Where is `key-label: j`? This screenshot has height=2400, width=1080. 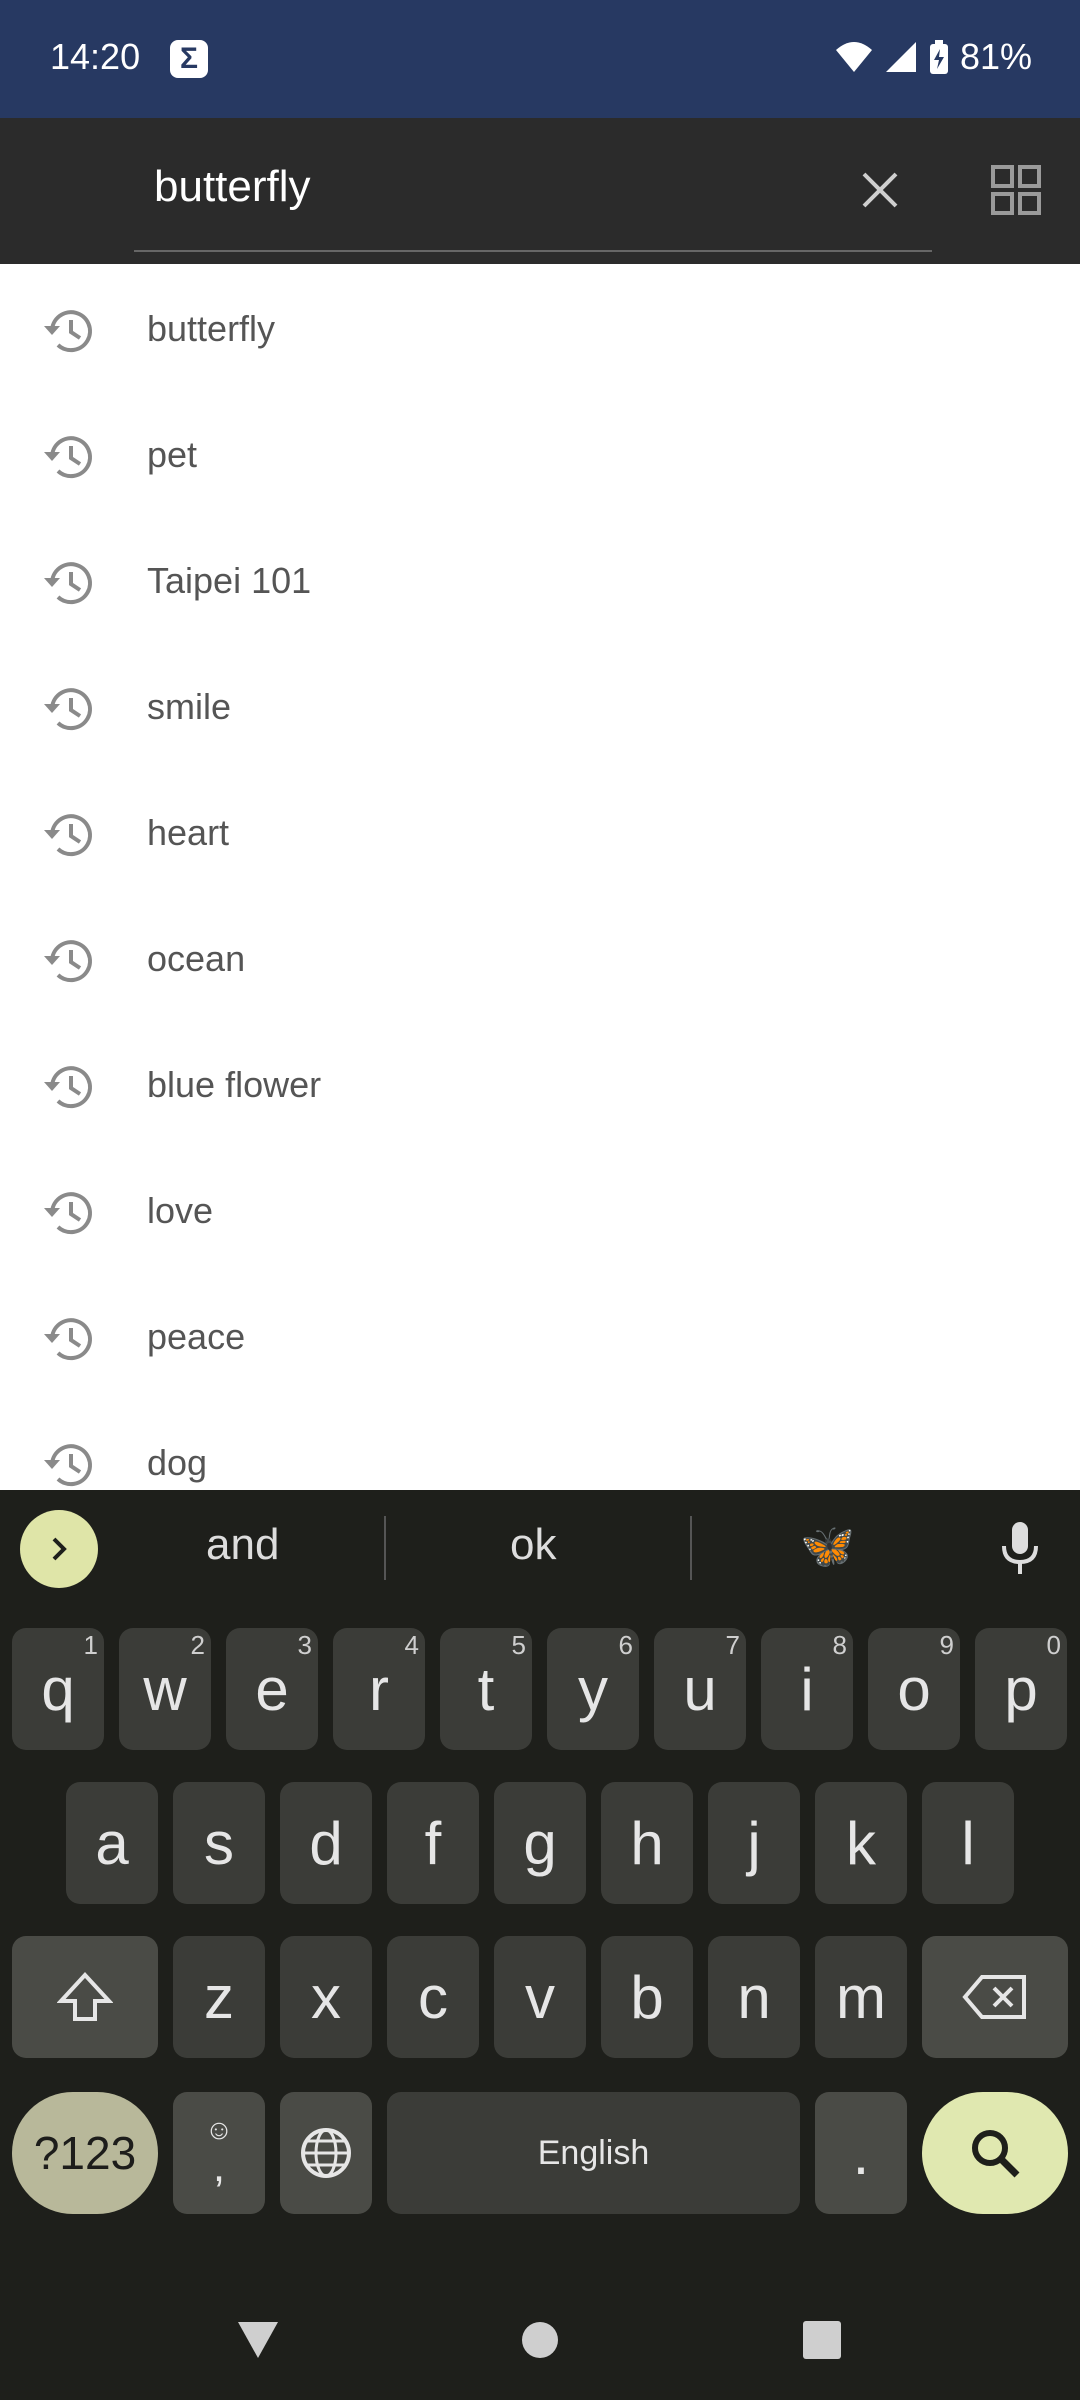 key-label: j is located at coordinates (754, 1843).